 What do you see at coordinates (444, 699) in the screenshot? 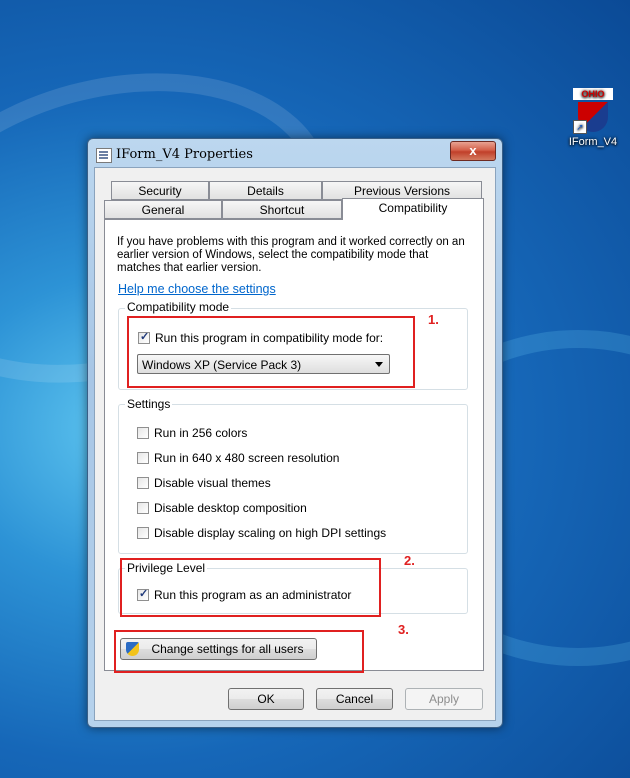
I see `apply-button: Apply` at bounding box center [444, 699].